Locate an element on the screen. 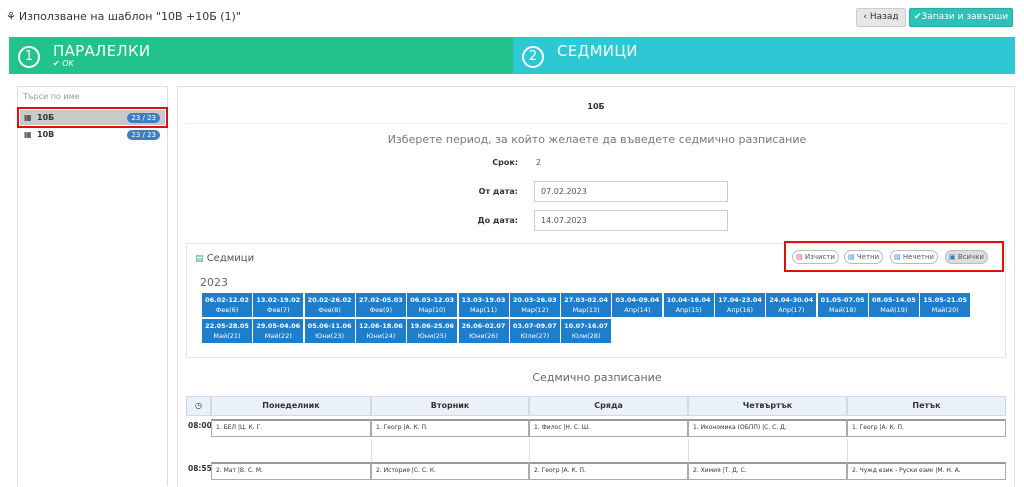 The image size is (1024, 487). even-button: ▤ Четни is located at coordinates (864, 257).